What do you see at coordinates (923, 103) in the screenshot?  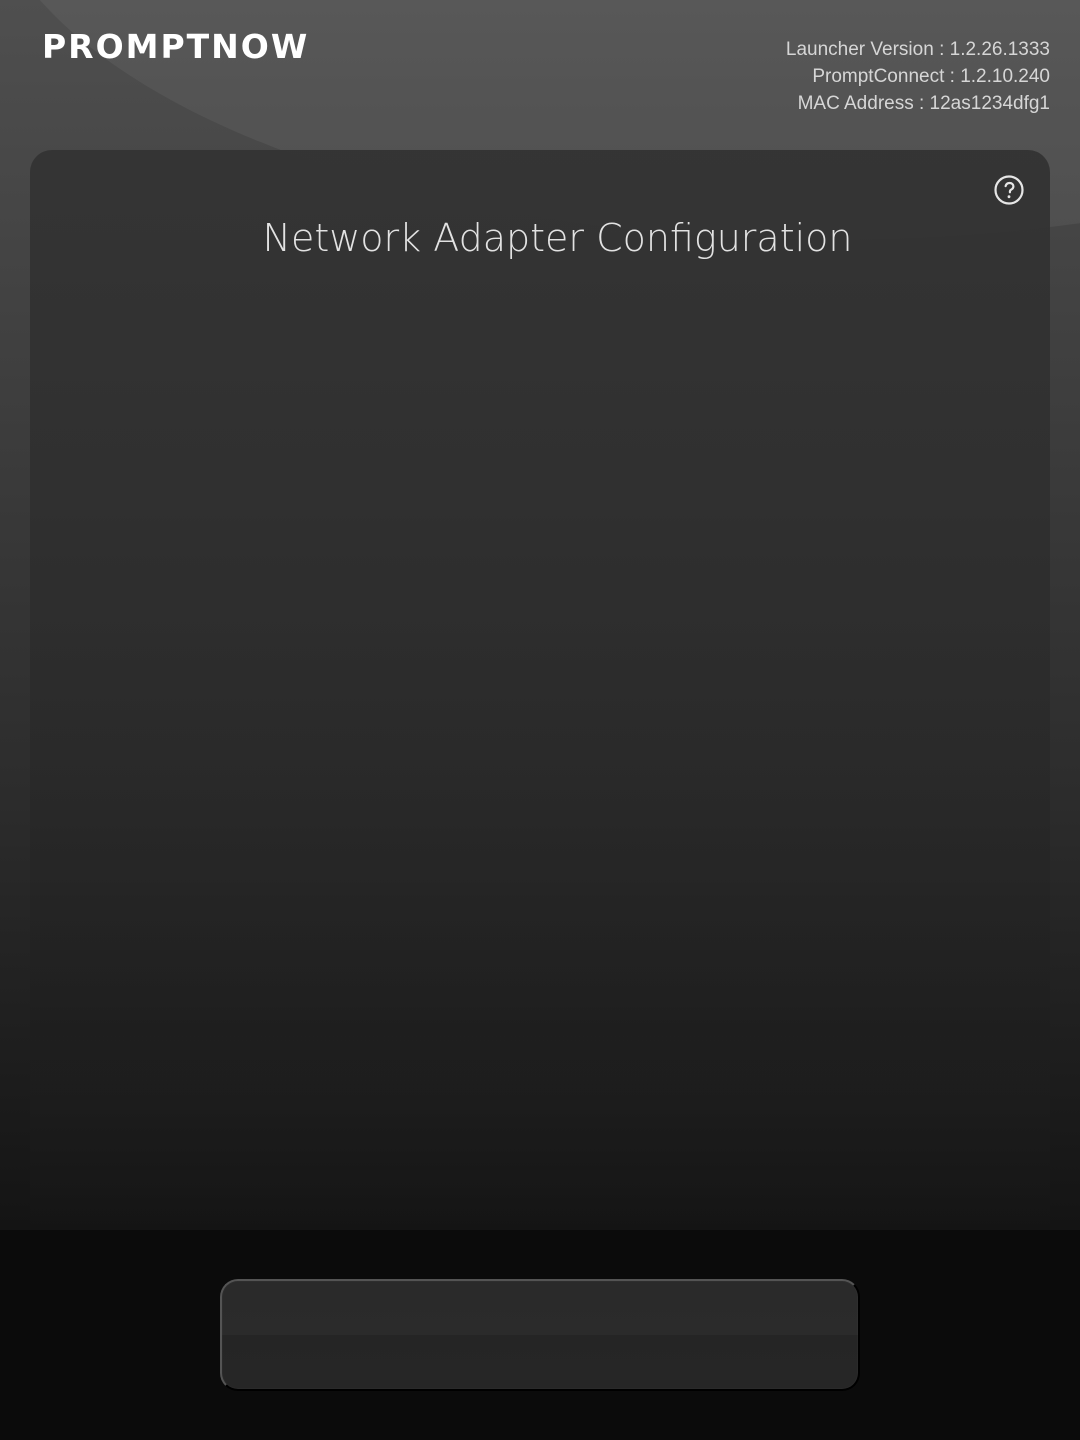 I see `mac-address-text: MAC Address : 12as1234dfg1` at bounding box center [923, 103].